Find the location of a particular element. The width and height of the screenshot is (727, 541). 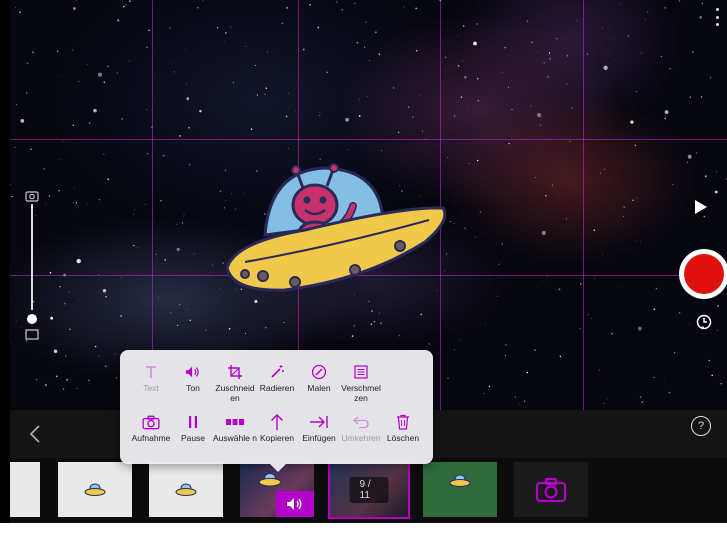

menu-item-zuschneiden: Zuschneid en is located at coordinates (235, 382).